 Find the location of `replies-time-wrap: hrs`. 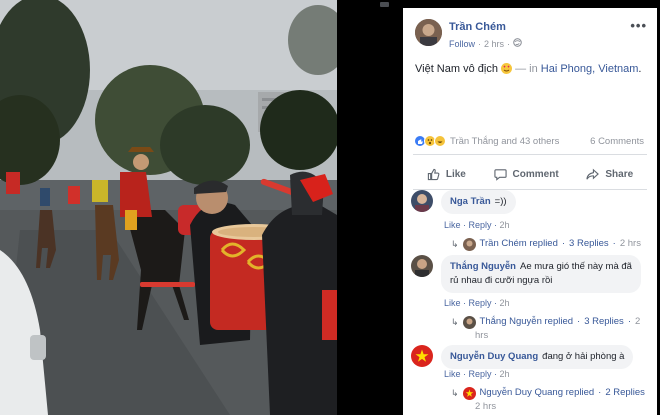

replies-time-wrap: hrs is located at coordinates (481, 336).